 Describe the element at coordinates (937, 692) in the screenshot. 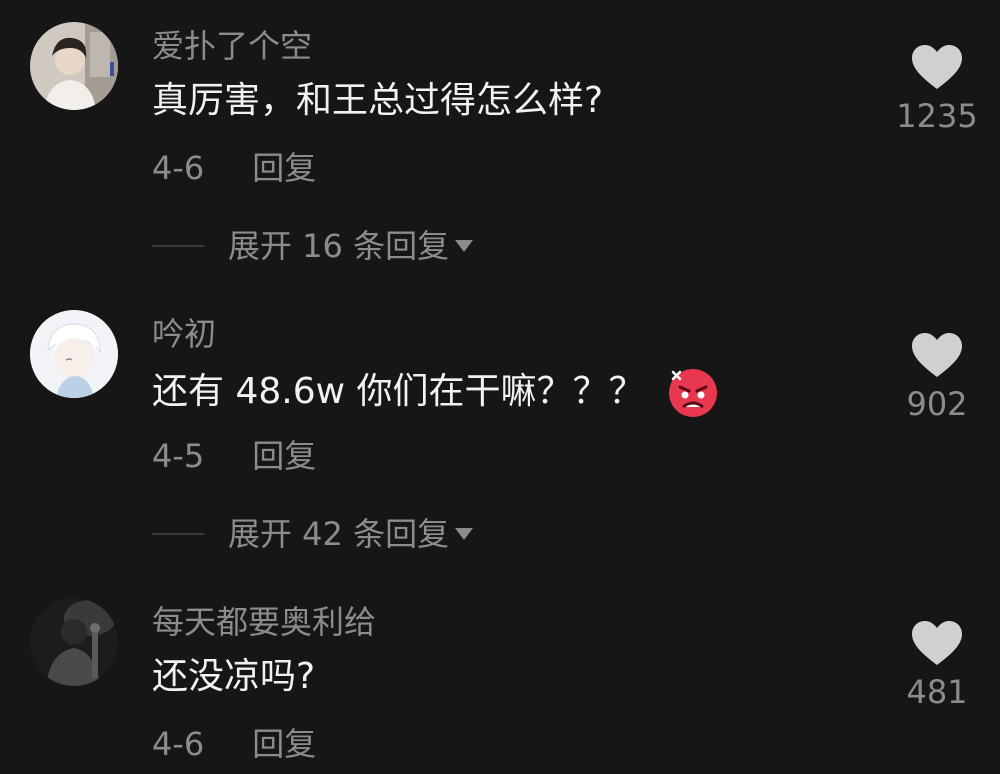

I see `like-count: 481` at that location.